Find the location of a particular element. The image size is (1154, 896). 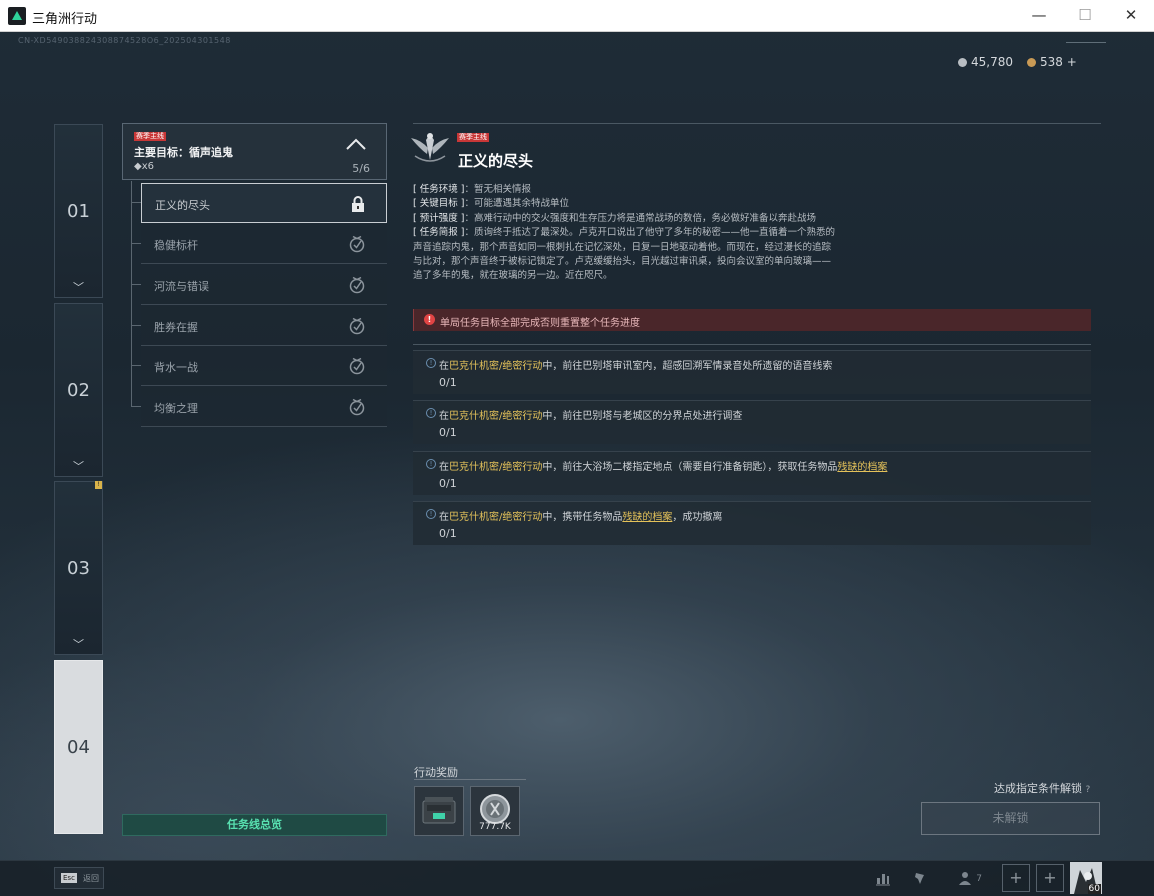

mission-item: 河流与错误 is located at coordinates (264, 285).